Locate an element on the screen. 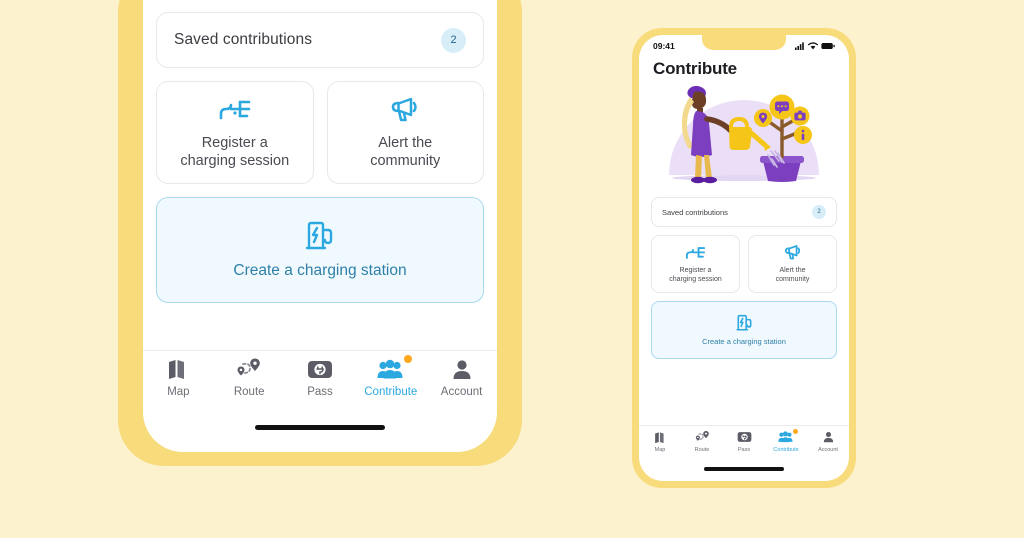 The width and height of the screenshot is (1024, 538). register-charging-session-label: Register a charging session is located at coordinates (234, 152).